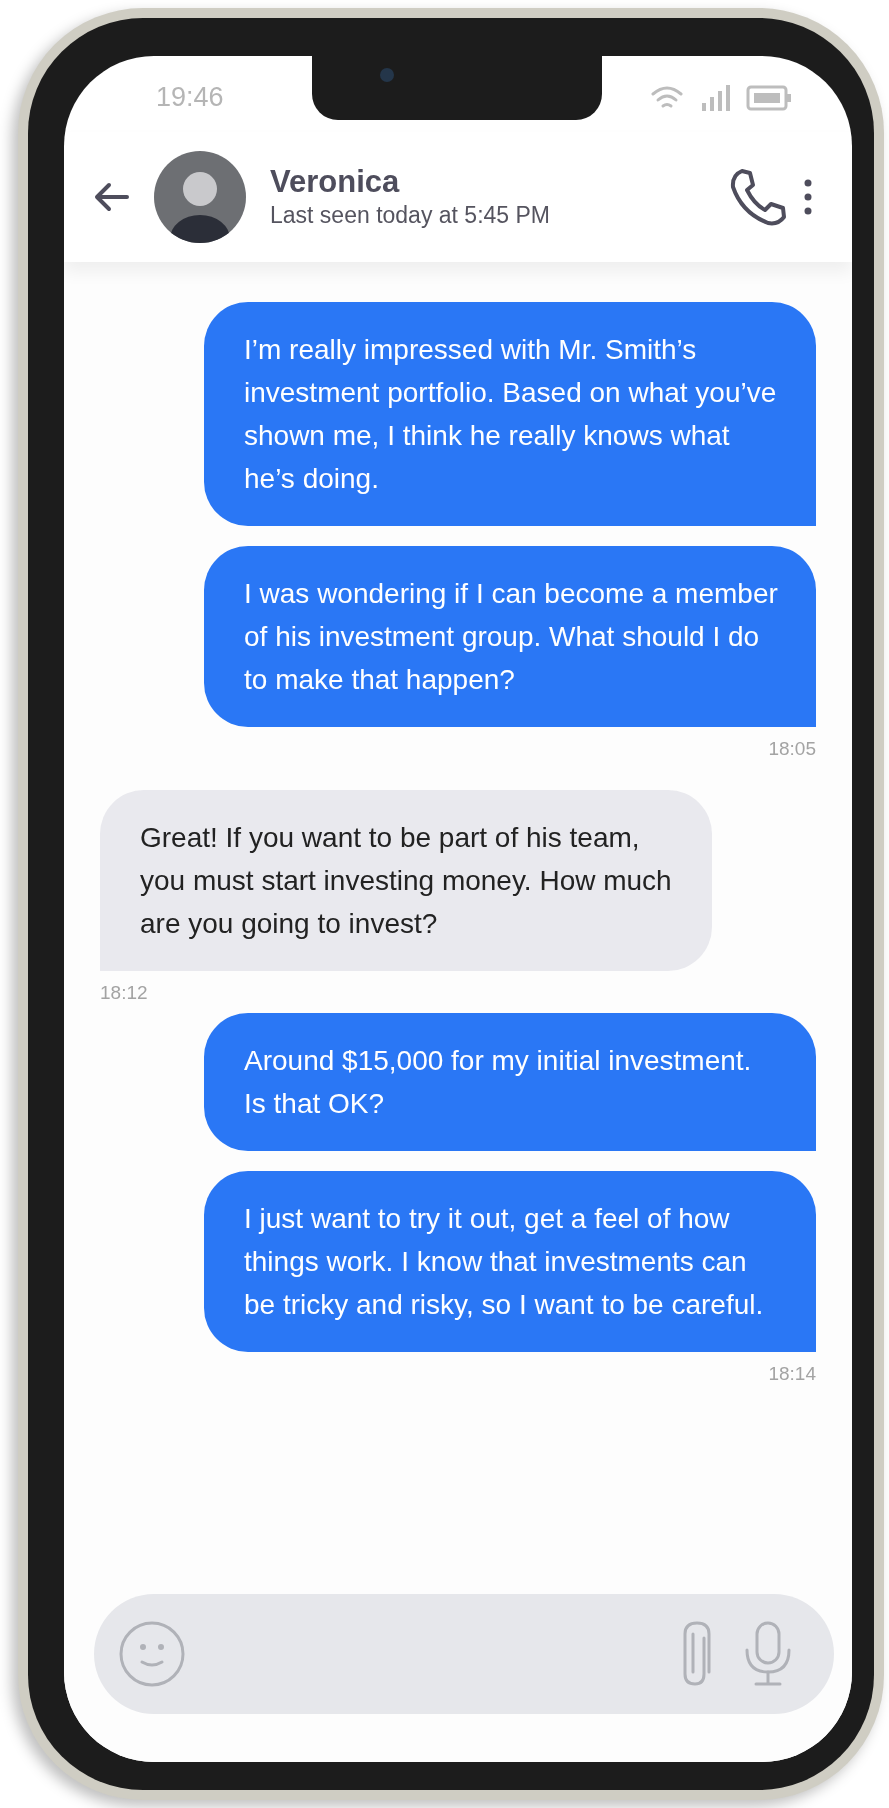 This screenshot has width=889, height=1808. Describe the element at coordinates (335, 182) in the screenshot. I see `contact-name: Veronica` at that location.